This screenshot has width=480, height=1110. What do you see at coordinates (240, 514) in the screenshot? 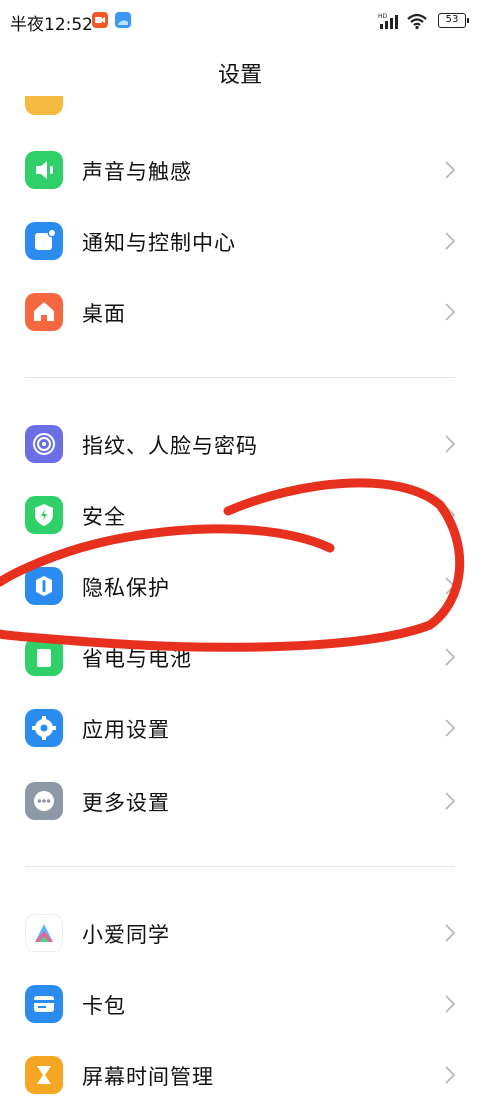
I see `settings-item-security: 安全` at bounding box center [240, 514].